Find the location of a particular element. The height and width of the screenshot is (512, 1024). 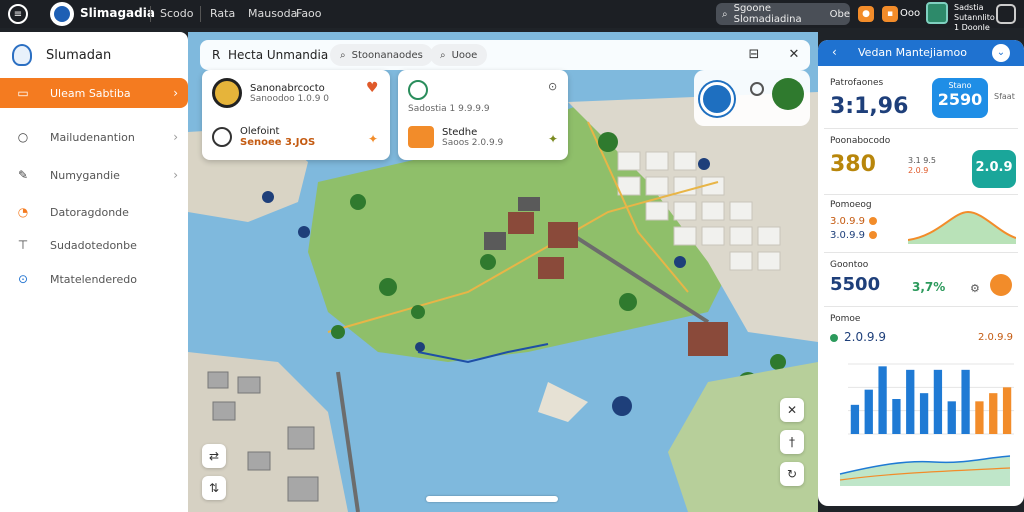

stat-legend: 3.1 9.5 2.0.9 is located at coordinates (922, 166).